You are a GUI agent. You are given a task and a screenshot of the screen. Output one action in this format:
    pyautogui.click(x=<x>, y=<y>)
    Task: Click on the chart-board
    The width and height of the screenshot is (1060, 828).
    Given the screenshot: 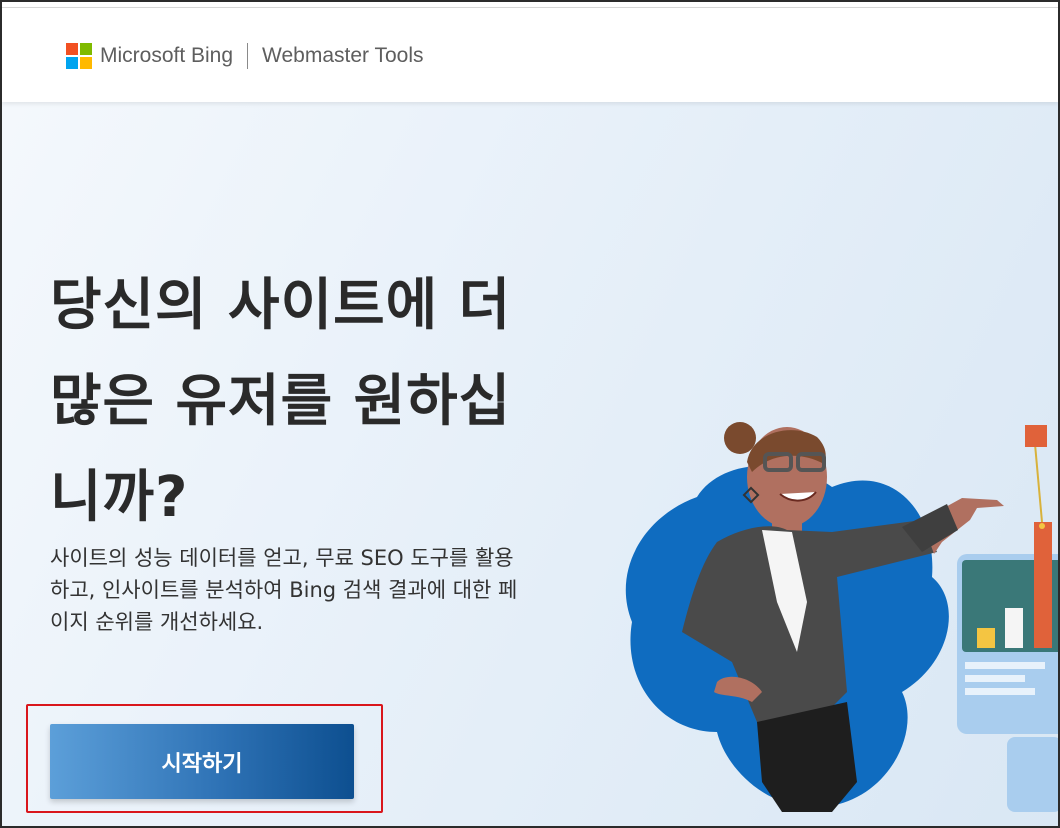 What is the action you would take?
    pyautogui.click(x=1007, y=618)
    